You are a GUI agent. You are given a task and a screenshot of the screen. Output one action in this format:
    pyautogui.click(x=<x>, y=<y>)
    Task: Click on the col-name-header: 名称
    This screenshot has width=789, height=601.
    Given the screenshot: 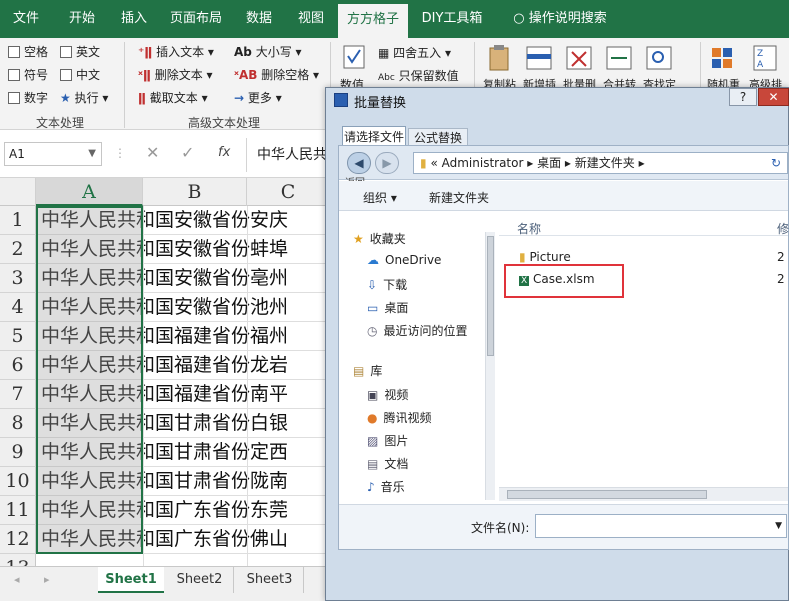 What is the action you would take?
    pyautogui.click(x=529, y=228)
    